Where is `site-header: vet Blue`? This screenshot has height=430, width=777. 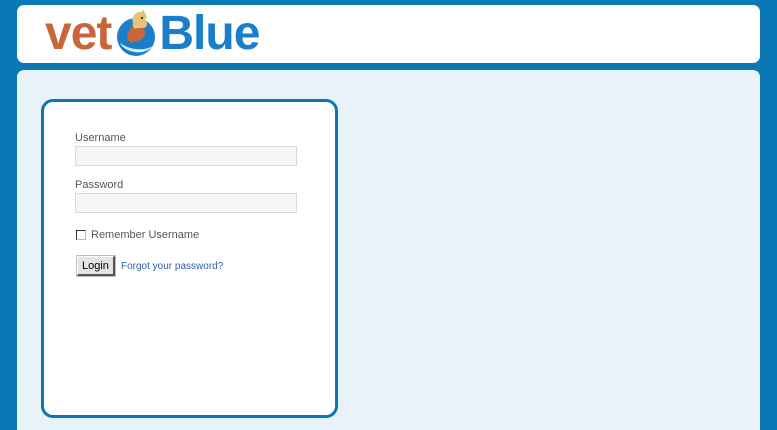 site-header: vet Blue is located at coordinates (388, 34).